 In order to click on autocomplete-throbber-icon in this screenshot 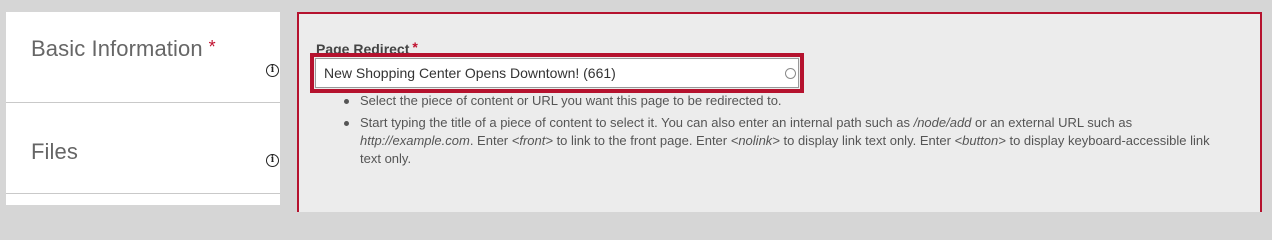, I will do `click(790, 73)`.